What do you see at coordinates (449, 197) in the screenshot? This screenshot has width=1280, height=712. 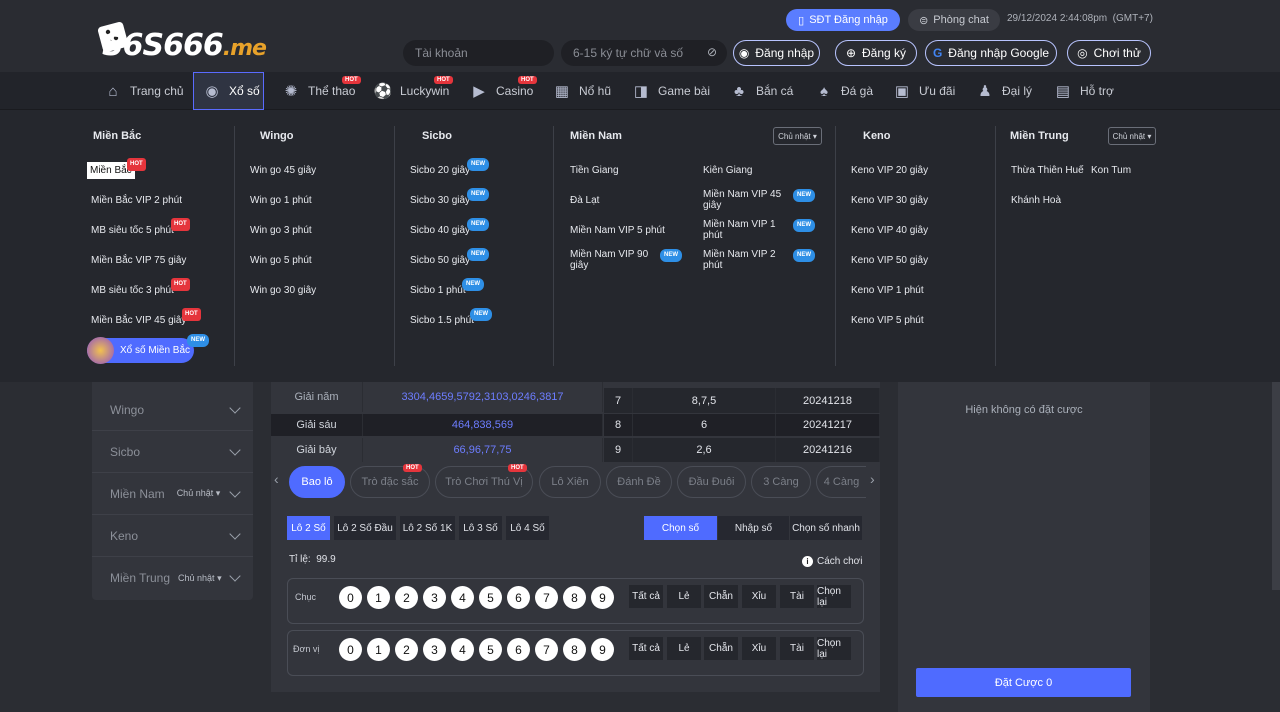 I see `menu-item: Sicbo 30 giây NEW` at bounding box center [449, 197].